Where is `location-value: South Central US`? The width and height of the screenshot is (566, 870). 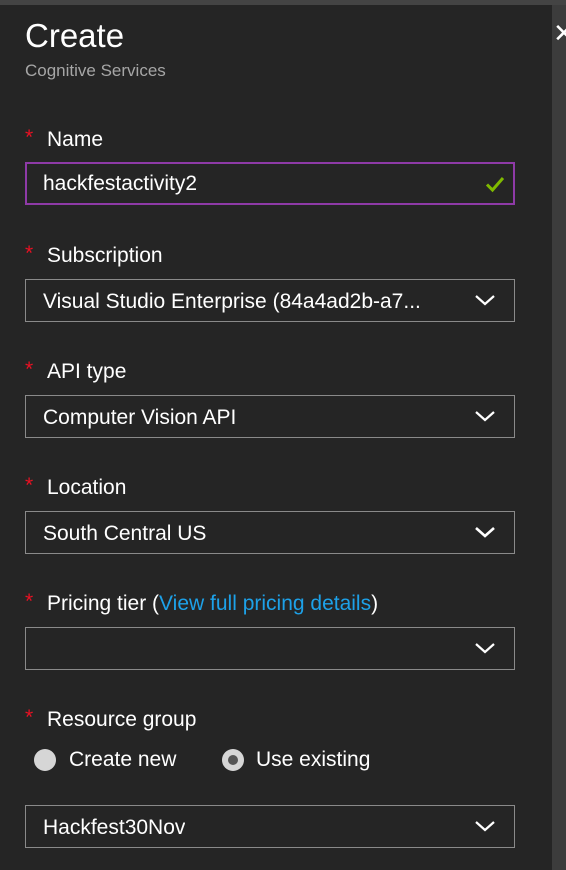 location-value: South Central US is located at coordinates (125, 533).